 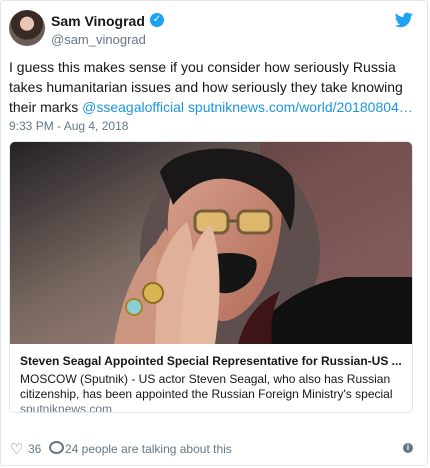 What do you see at coordinates (68, 126) in the screenshot?
I see `timestamp: 9:33 PM - Aug 4, 2018` at bounding box center [68, 126].